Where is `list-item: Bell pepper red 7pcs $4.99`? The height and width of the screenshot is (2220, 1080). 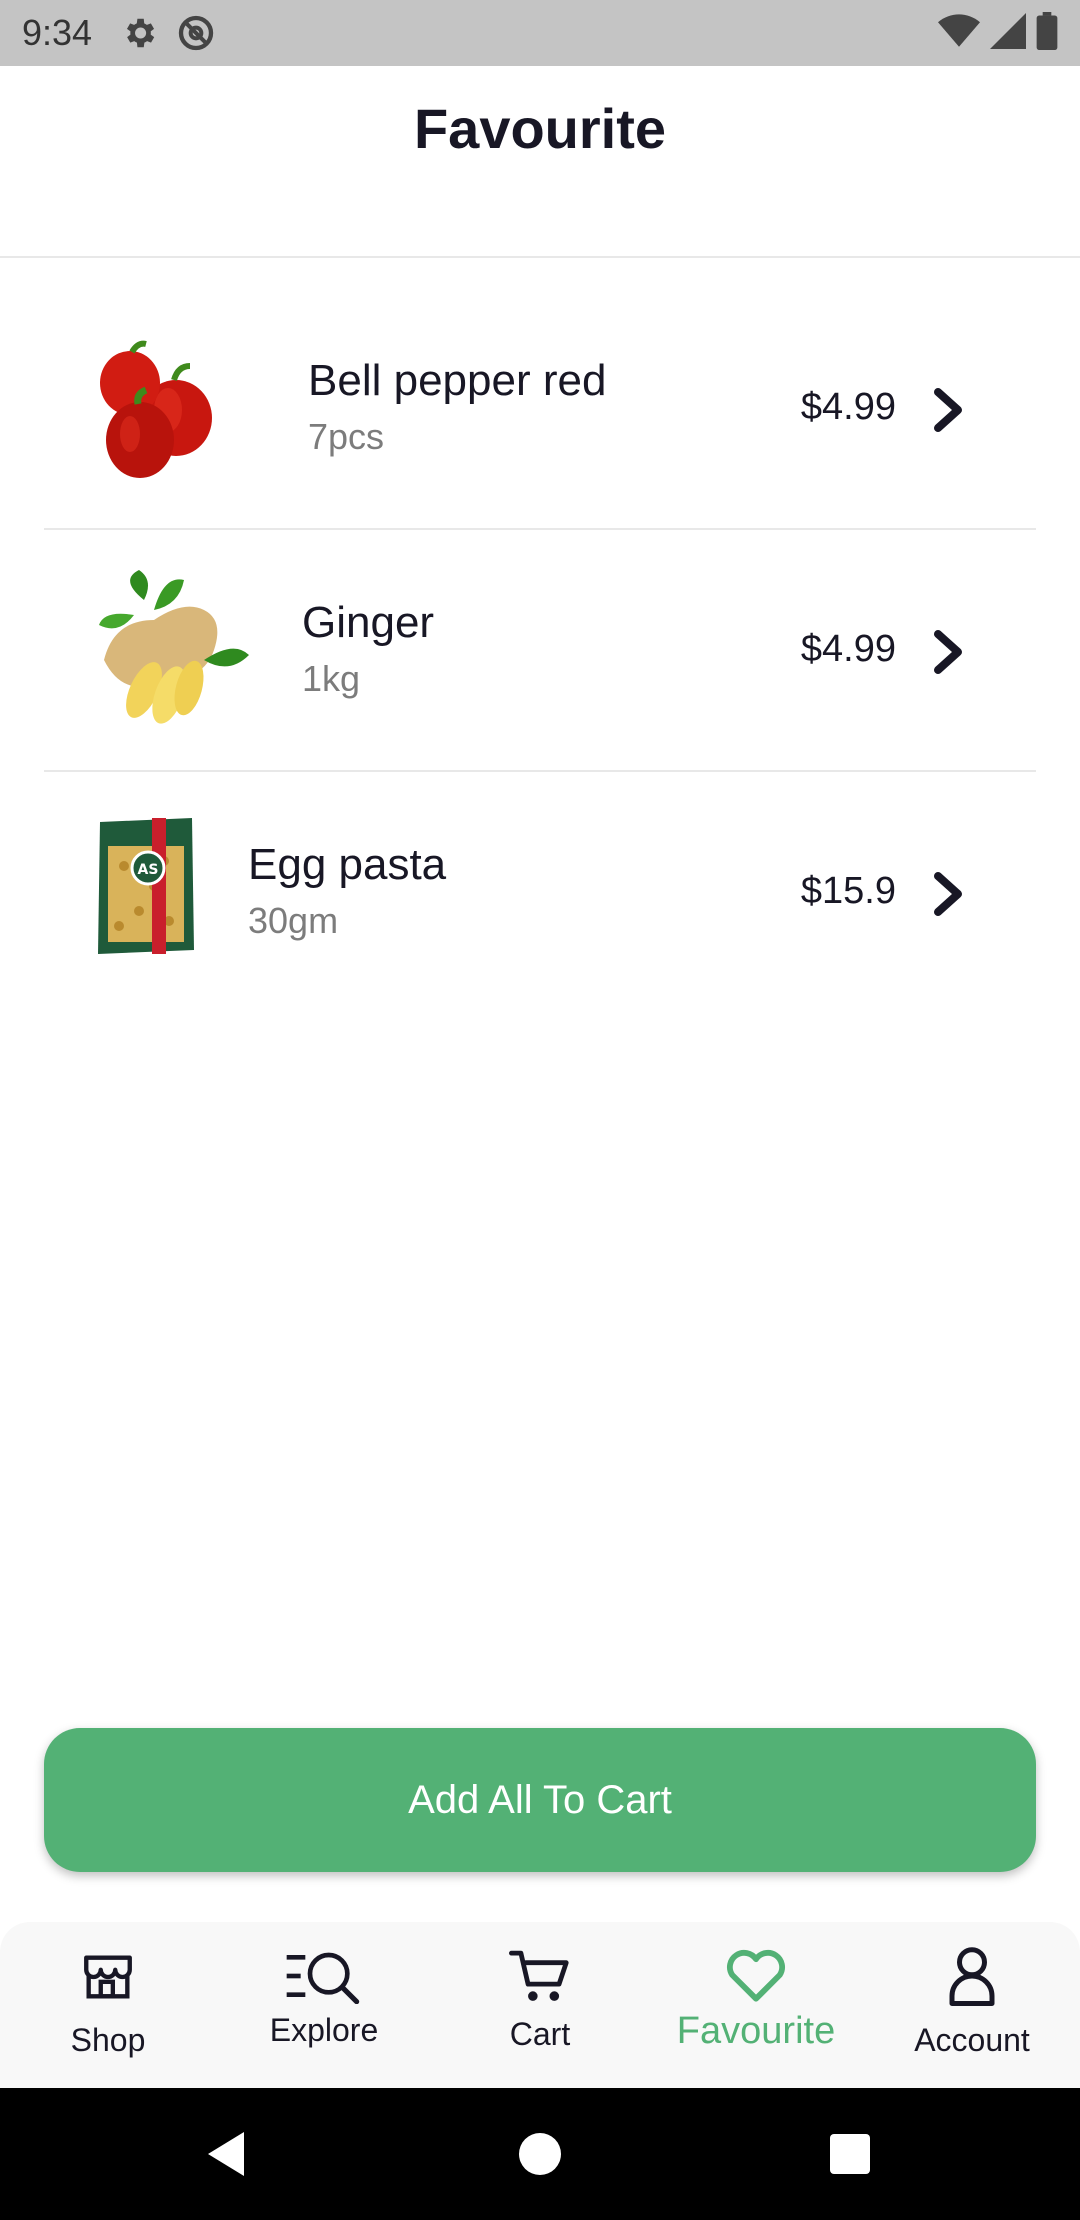 list-item: Bell pepper red 7pcs $4.99 is located at coordinates (540, 409).